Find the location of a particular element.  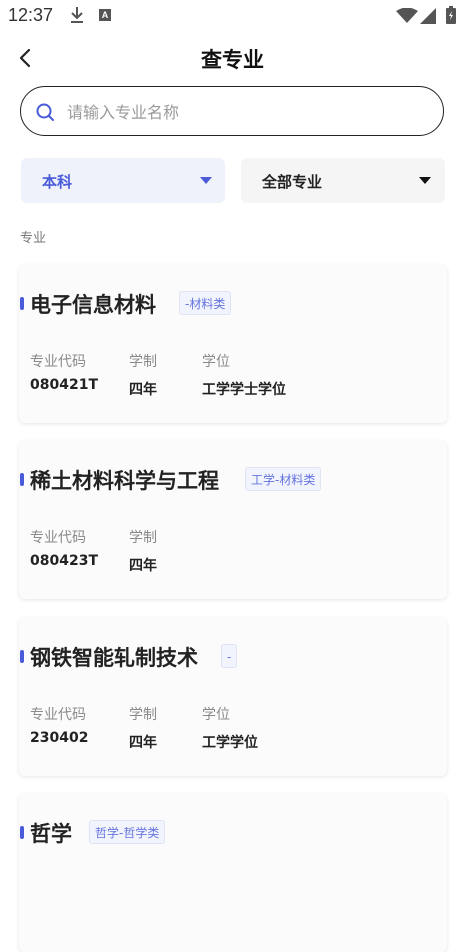

major-degree: 工学学位 is located at coordinates (230, 743).